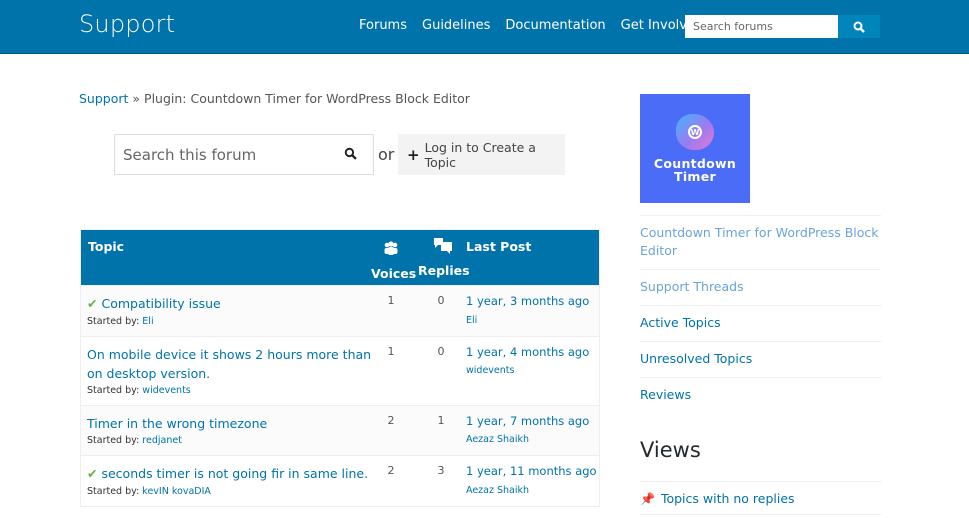 The height and width of the screenshot is (518, 969). What do you see at coordinates (444, 256) in the screenshot?
I see `header-replies: Replies` at bounding box center [444, 256].